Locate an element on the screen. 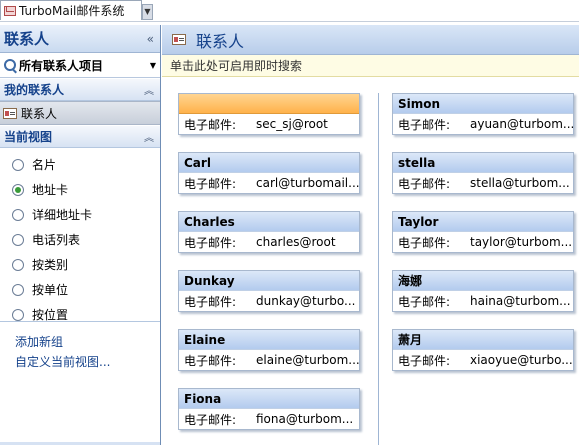 Image resolution: width=579 pixels, height=445 pixels. contact-card: 电子邮件: sec_sj@root is located at coordinates (269, 114).